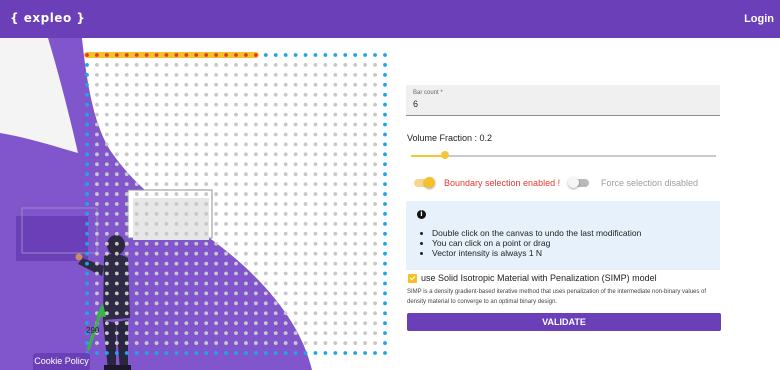  I want to click on validate-button: VALIDATE, so click(564, 322).